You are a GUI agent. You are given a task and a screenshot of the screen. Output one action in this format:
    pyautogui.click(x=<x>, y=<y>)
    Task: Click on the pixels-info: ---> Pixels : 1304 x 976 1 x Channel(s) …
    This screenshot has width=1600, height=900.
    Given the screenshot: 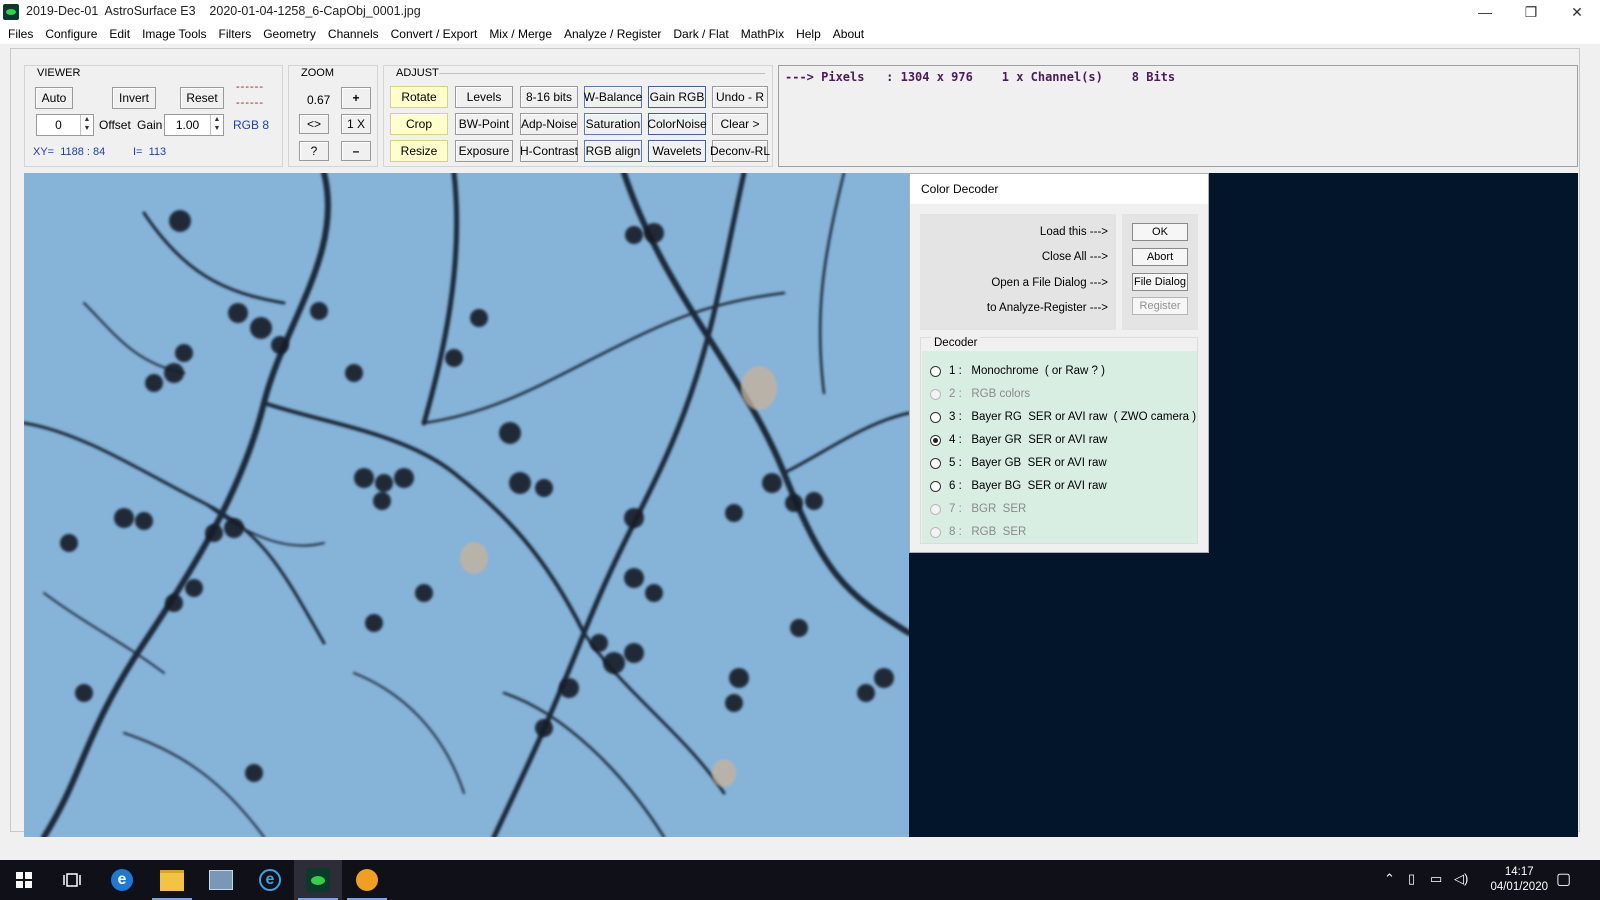 What is the action you would take?
    pyautogui.click(x=980, y=77)
    